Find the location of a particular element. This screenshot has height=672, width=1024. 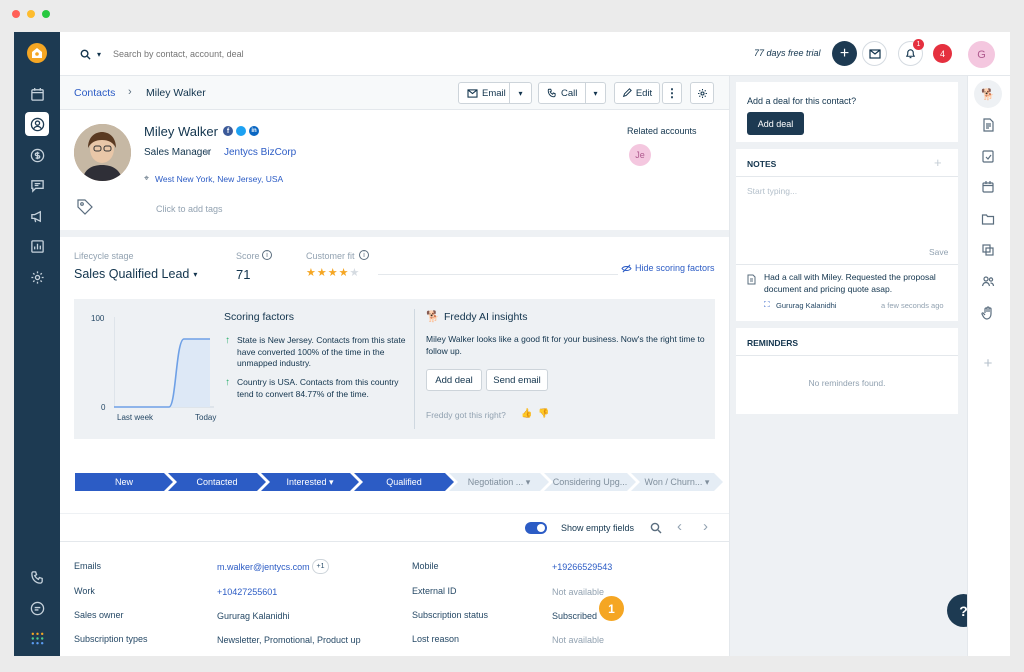

more-options-button: ⋮ is located at coordinates (672, 93).